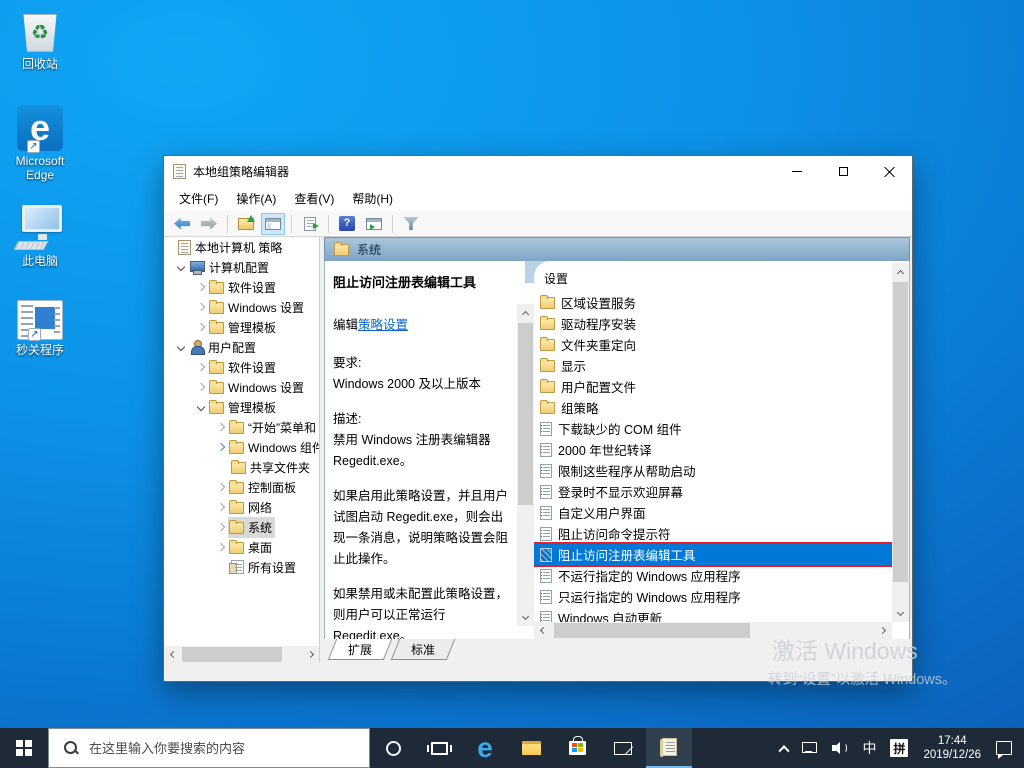 The width and height of the screenshot is (1024, 768). I want to click on desktop-icon-microsoft-edge: e ↗ Microsoft Edge, so click(40, 143).